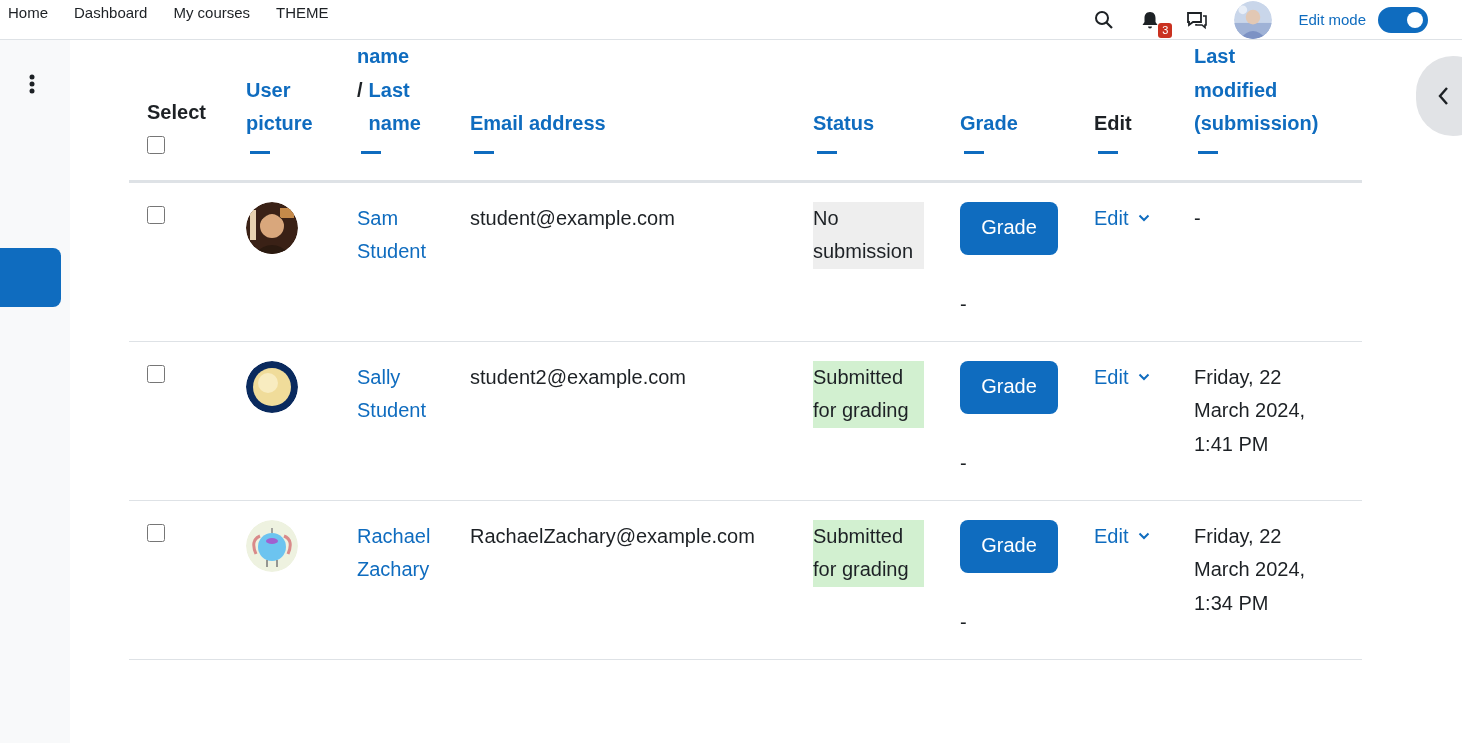  Describe the element at coordinates (573, 218) in the screenshot. I see `email-text: student@example.com` at that location.